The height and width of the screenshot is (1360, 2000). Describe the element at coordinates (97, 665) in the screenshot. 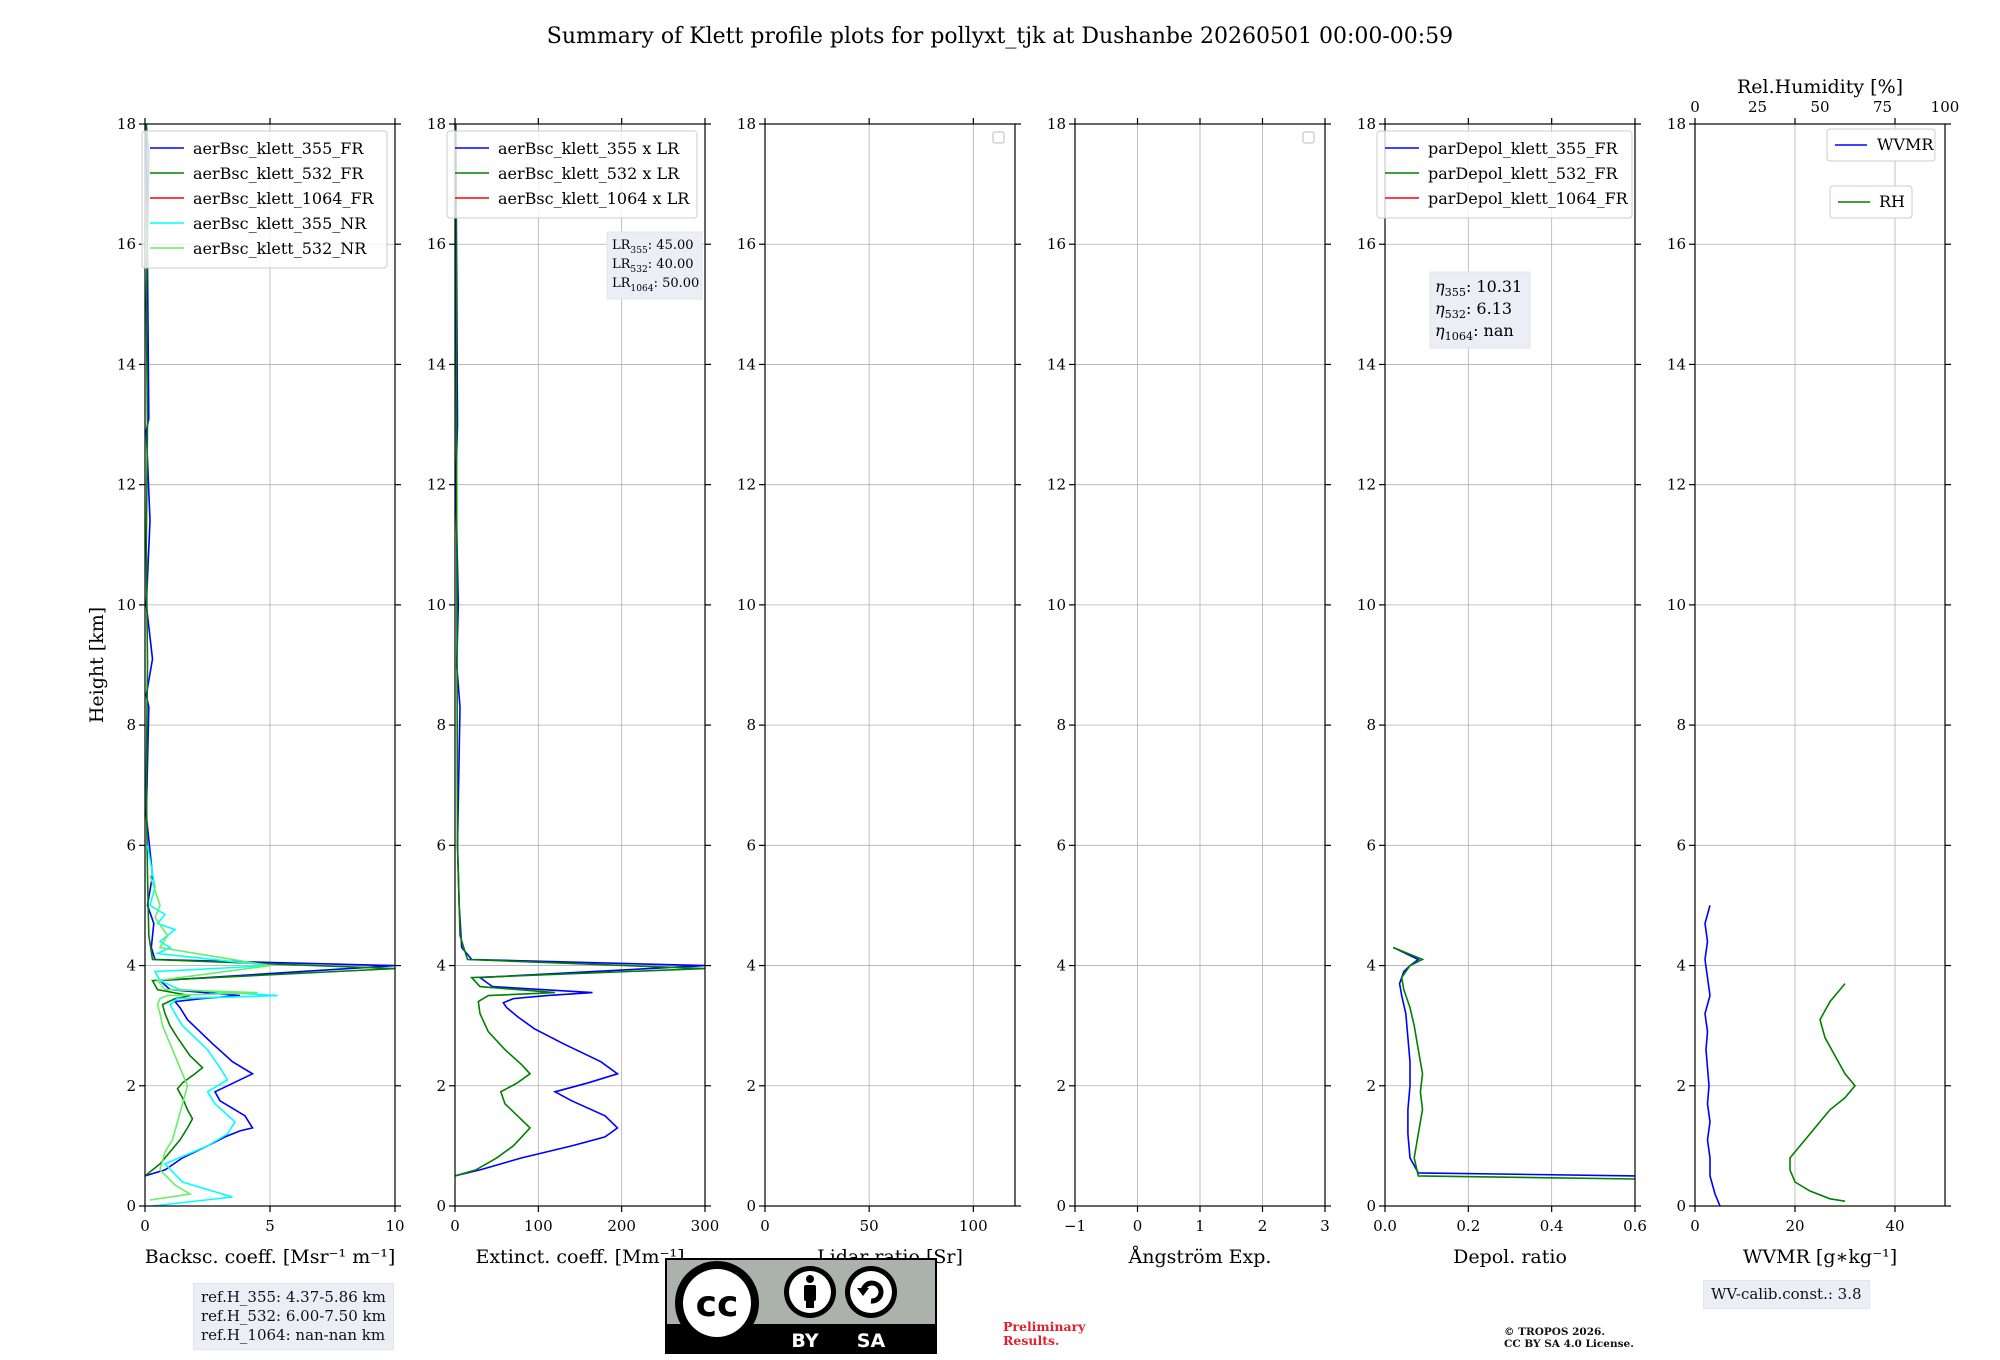

I see `y-axis-label: Height [km]` at that location.